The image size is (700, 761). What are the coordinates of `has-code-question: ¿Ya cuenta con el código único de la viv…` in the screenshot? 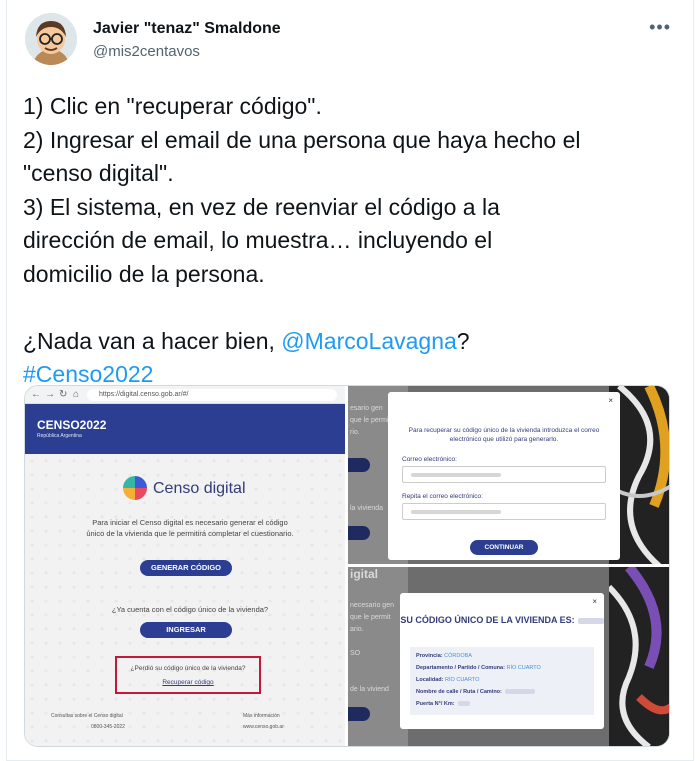 It's located at (190, 609).